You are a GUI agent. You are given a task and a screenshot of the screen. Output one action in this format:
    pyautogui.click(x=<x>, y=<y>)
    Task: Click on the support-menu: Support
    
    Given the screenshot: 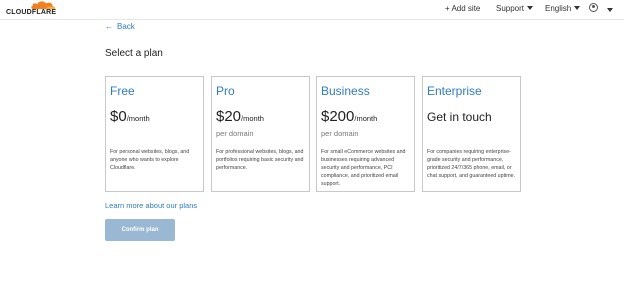 What is the action you would take?
    pyautogui.click(x=515, y=8)
    